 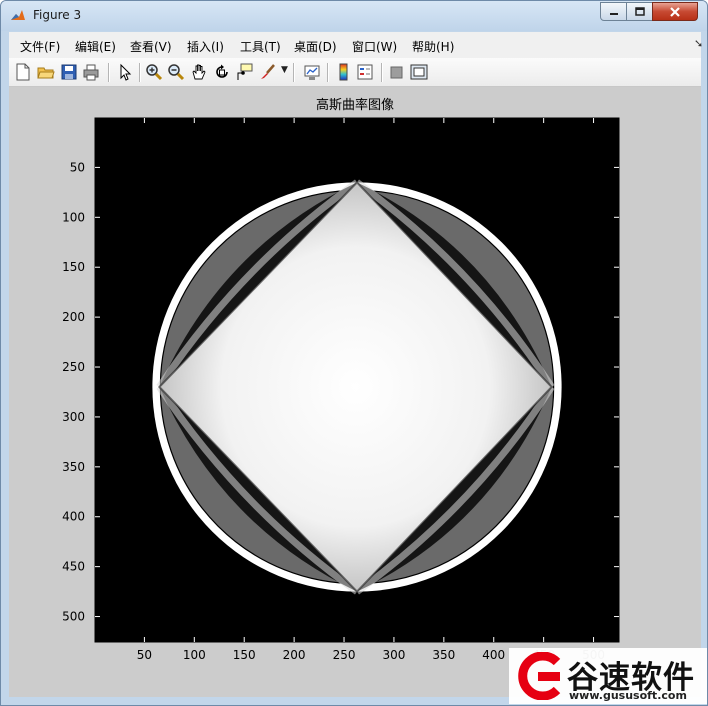 What do you see at coordinates (125, 72) in the screenshot?
I see `select-pointer-icon` at bounding box center [125, 72].